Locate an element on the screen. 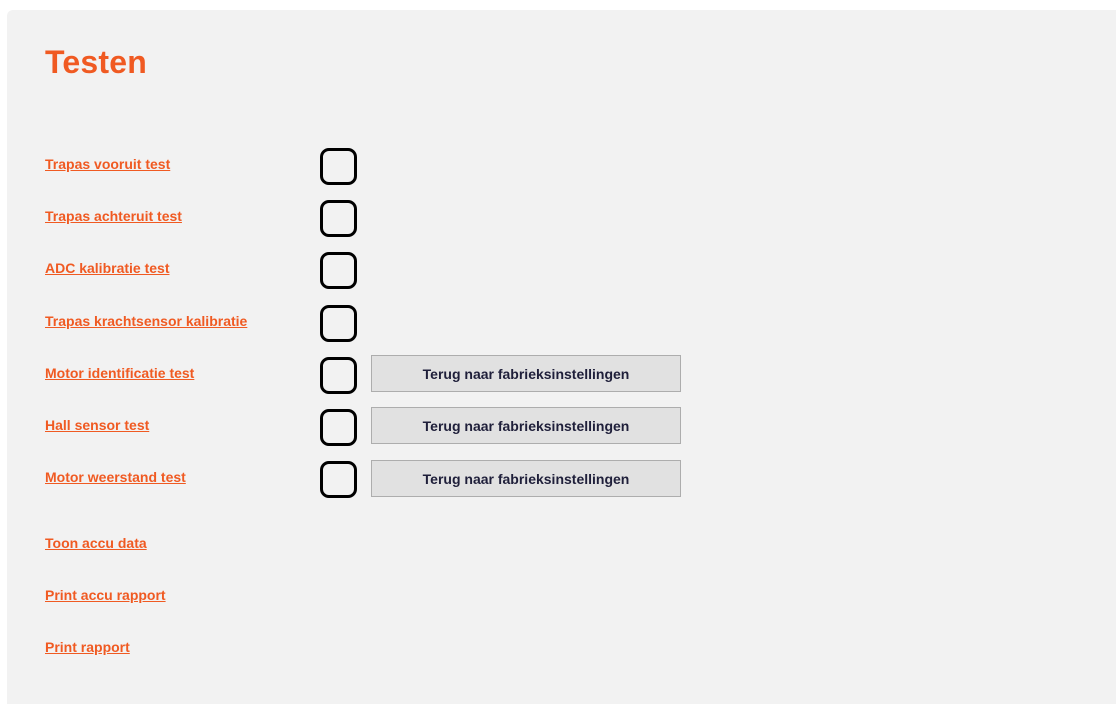 This screenshot has height=704, width=1116. test-link-adc-kalibratie: ADC kalibratie test is located at coordinates (107, 268).